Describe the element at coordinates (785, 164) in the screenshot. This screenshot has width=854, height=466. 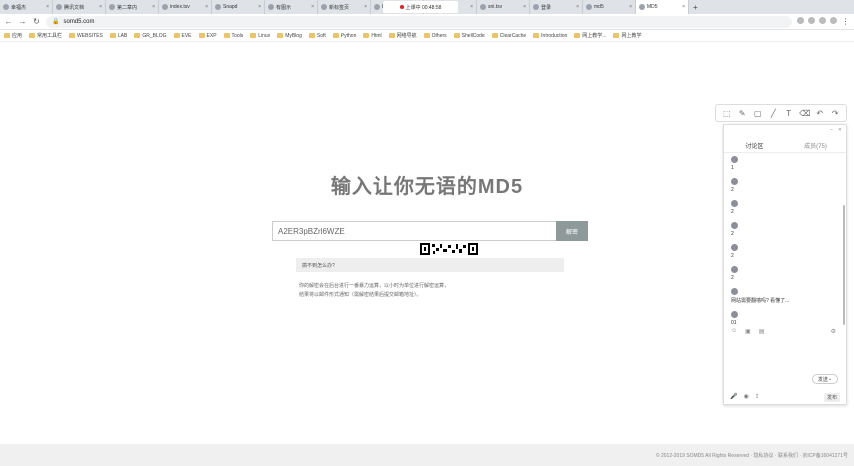
I see `comment-item: 1` at that location.